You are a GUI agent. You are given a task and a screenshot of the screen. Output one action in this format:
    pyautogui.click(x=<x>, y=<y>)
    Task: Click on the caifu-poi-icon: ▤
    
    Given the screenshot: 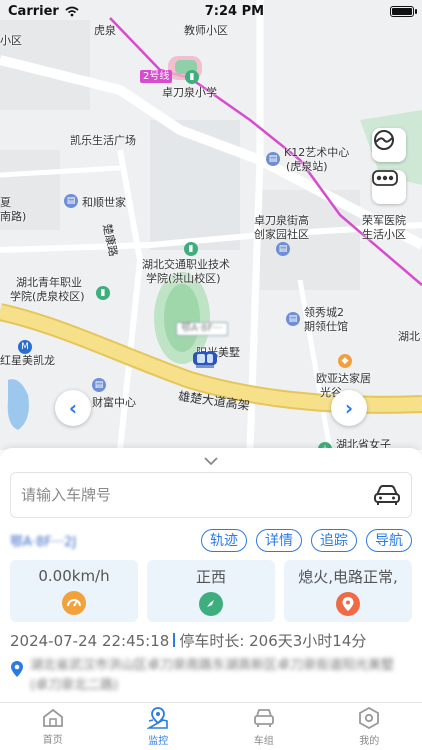 What is the action you would take?
    pyautogui.click(x=99, y=385)
    